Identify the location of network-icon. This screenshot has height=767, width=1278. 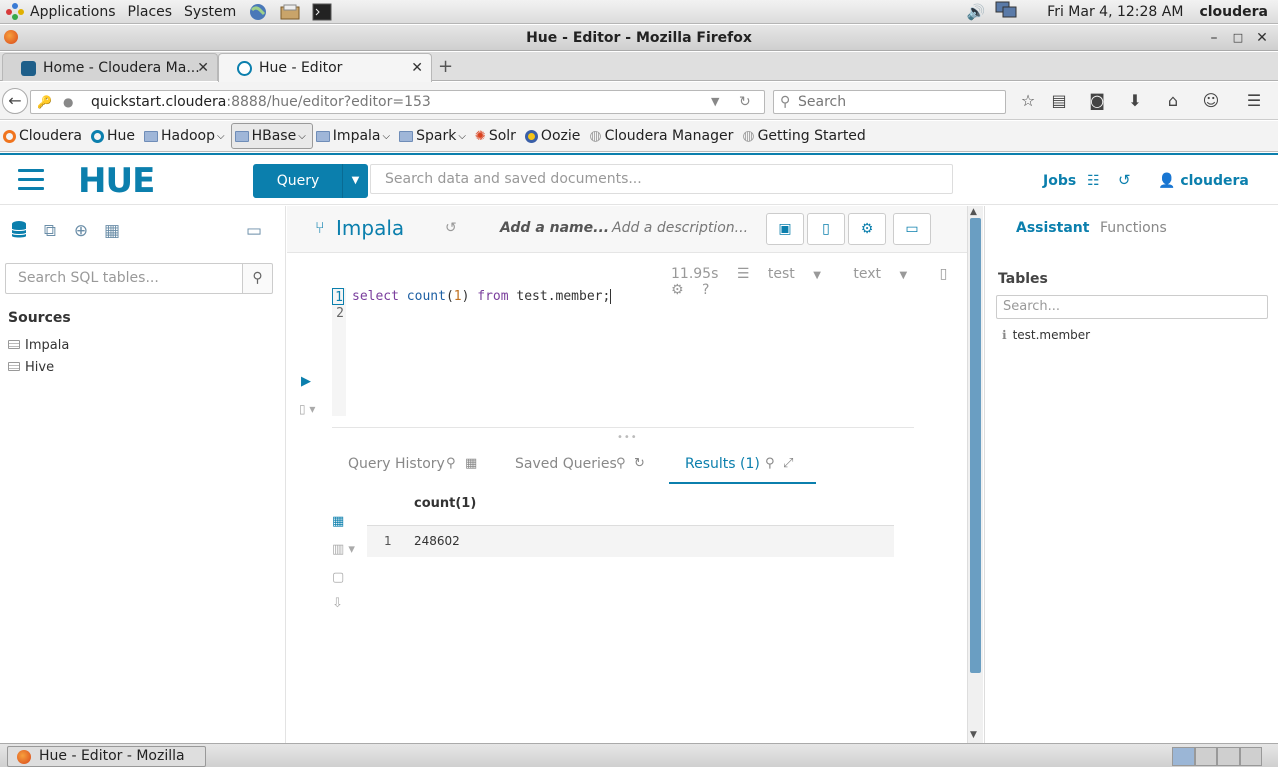
(1006, 12).